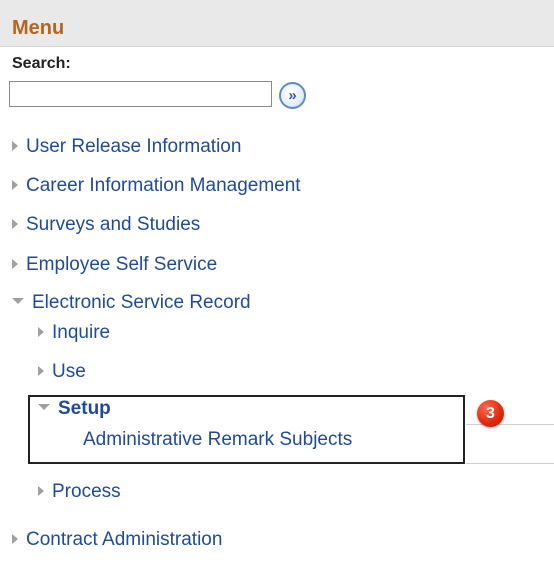 The image size is (554, 564). I want to click on nav-item-contract-administration: Contract Administration, so click(117, 540).